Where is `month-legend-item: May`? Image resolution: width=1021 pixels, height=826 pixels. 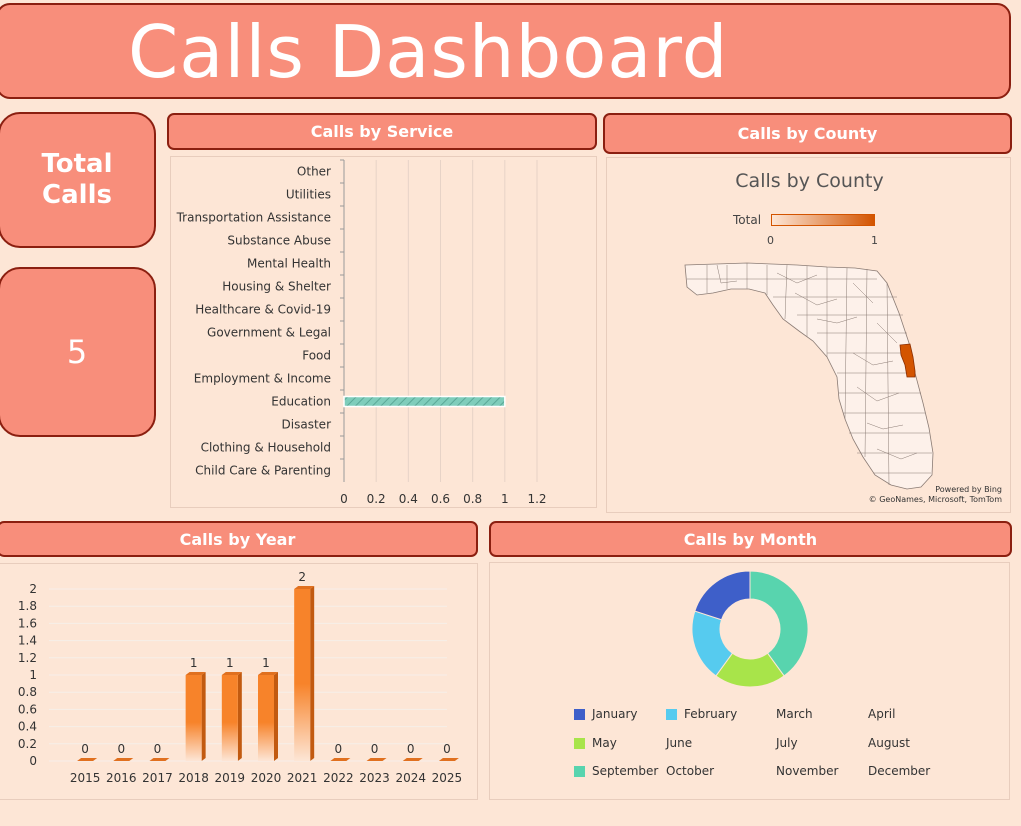
month-legend-item: May is located at coordinates (595, 743).